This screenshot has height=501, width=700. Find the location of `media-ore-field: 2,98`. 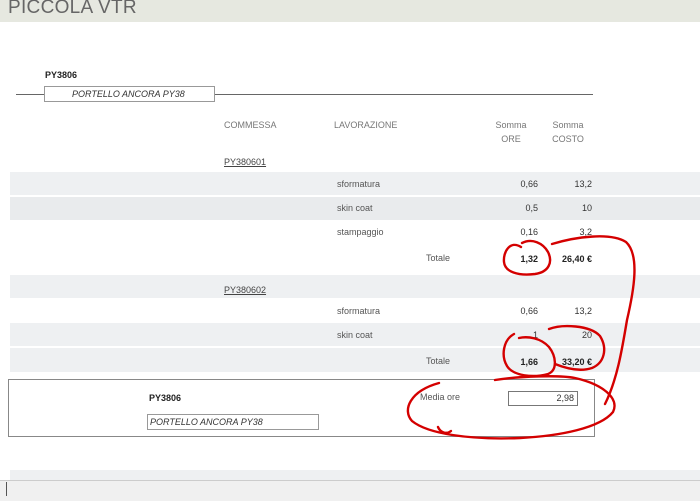

media-ore-field: 2,98 is located at coordinates (543, 398).